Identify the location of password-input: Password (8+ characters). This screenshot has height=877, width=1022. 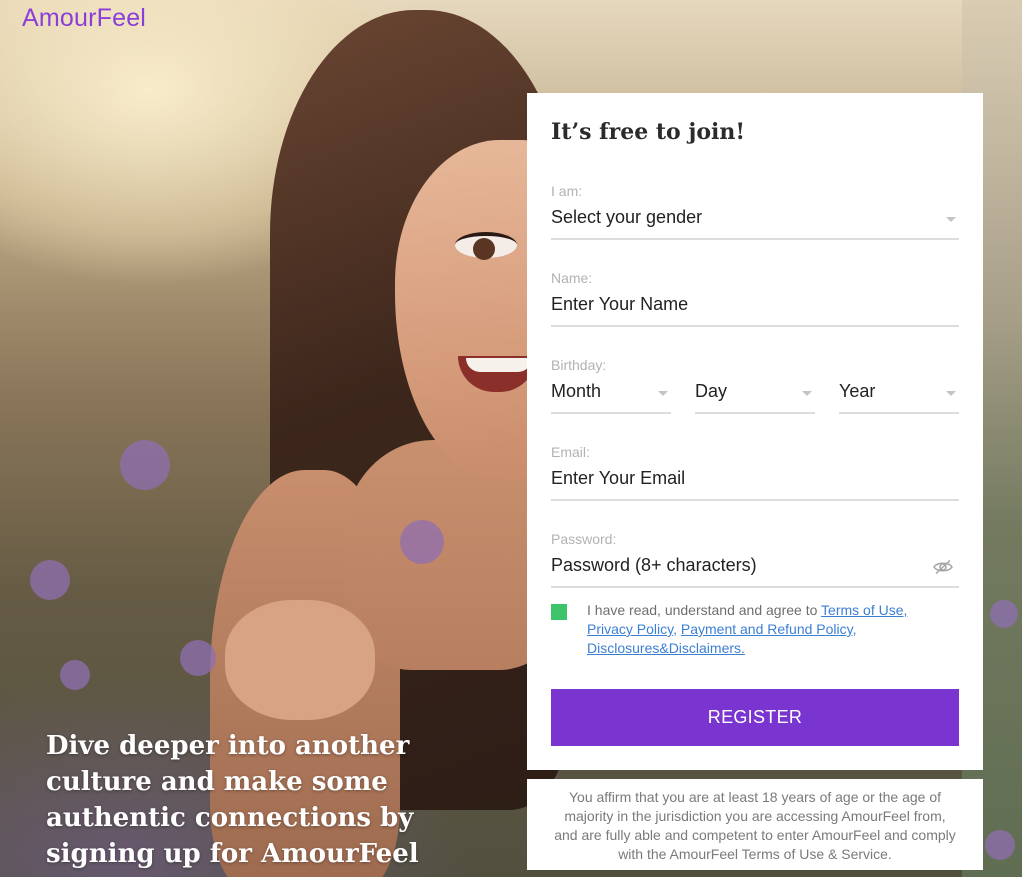
(755, 568).